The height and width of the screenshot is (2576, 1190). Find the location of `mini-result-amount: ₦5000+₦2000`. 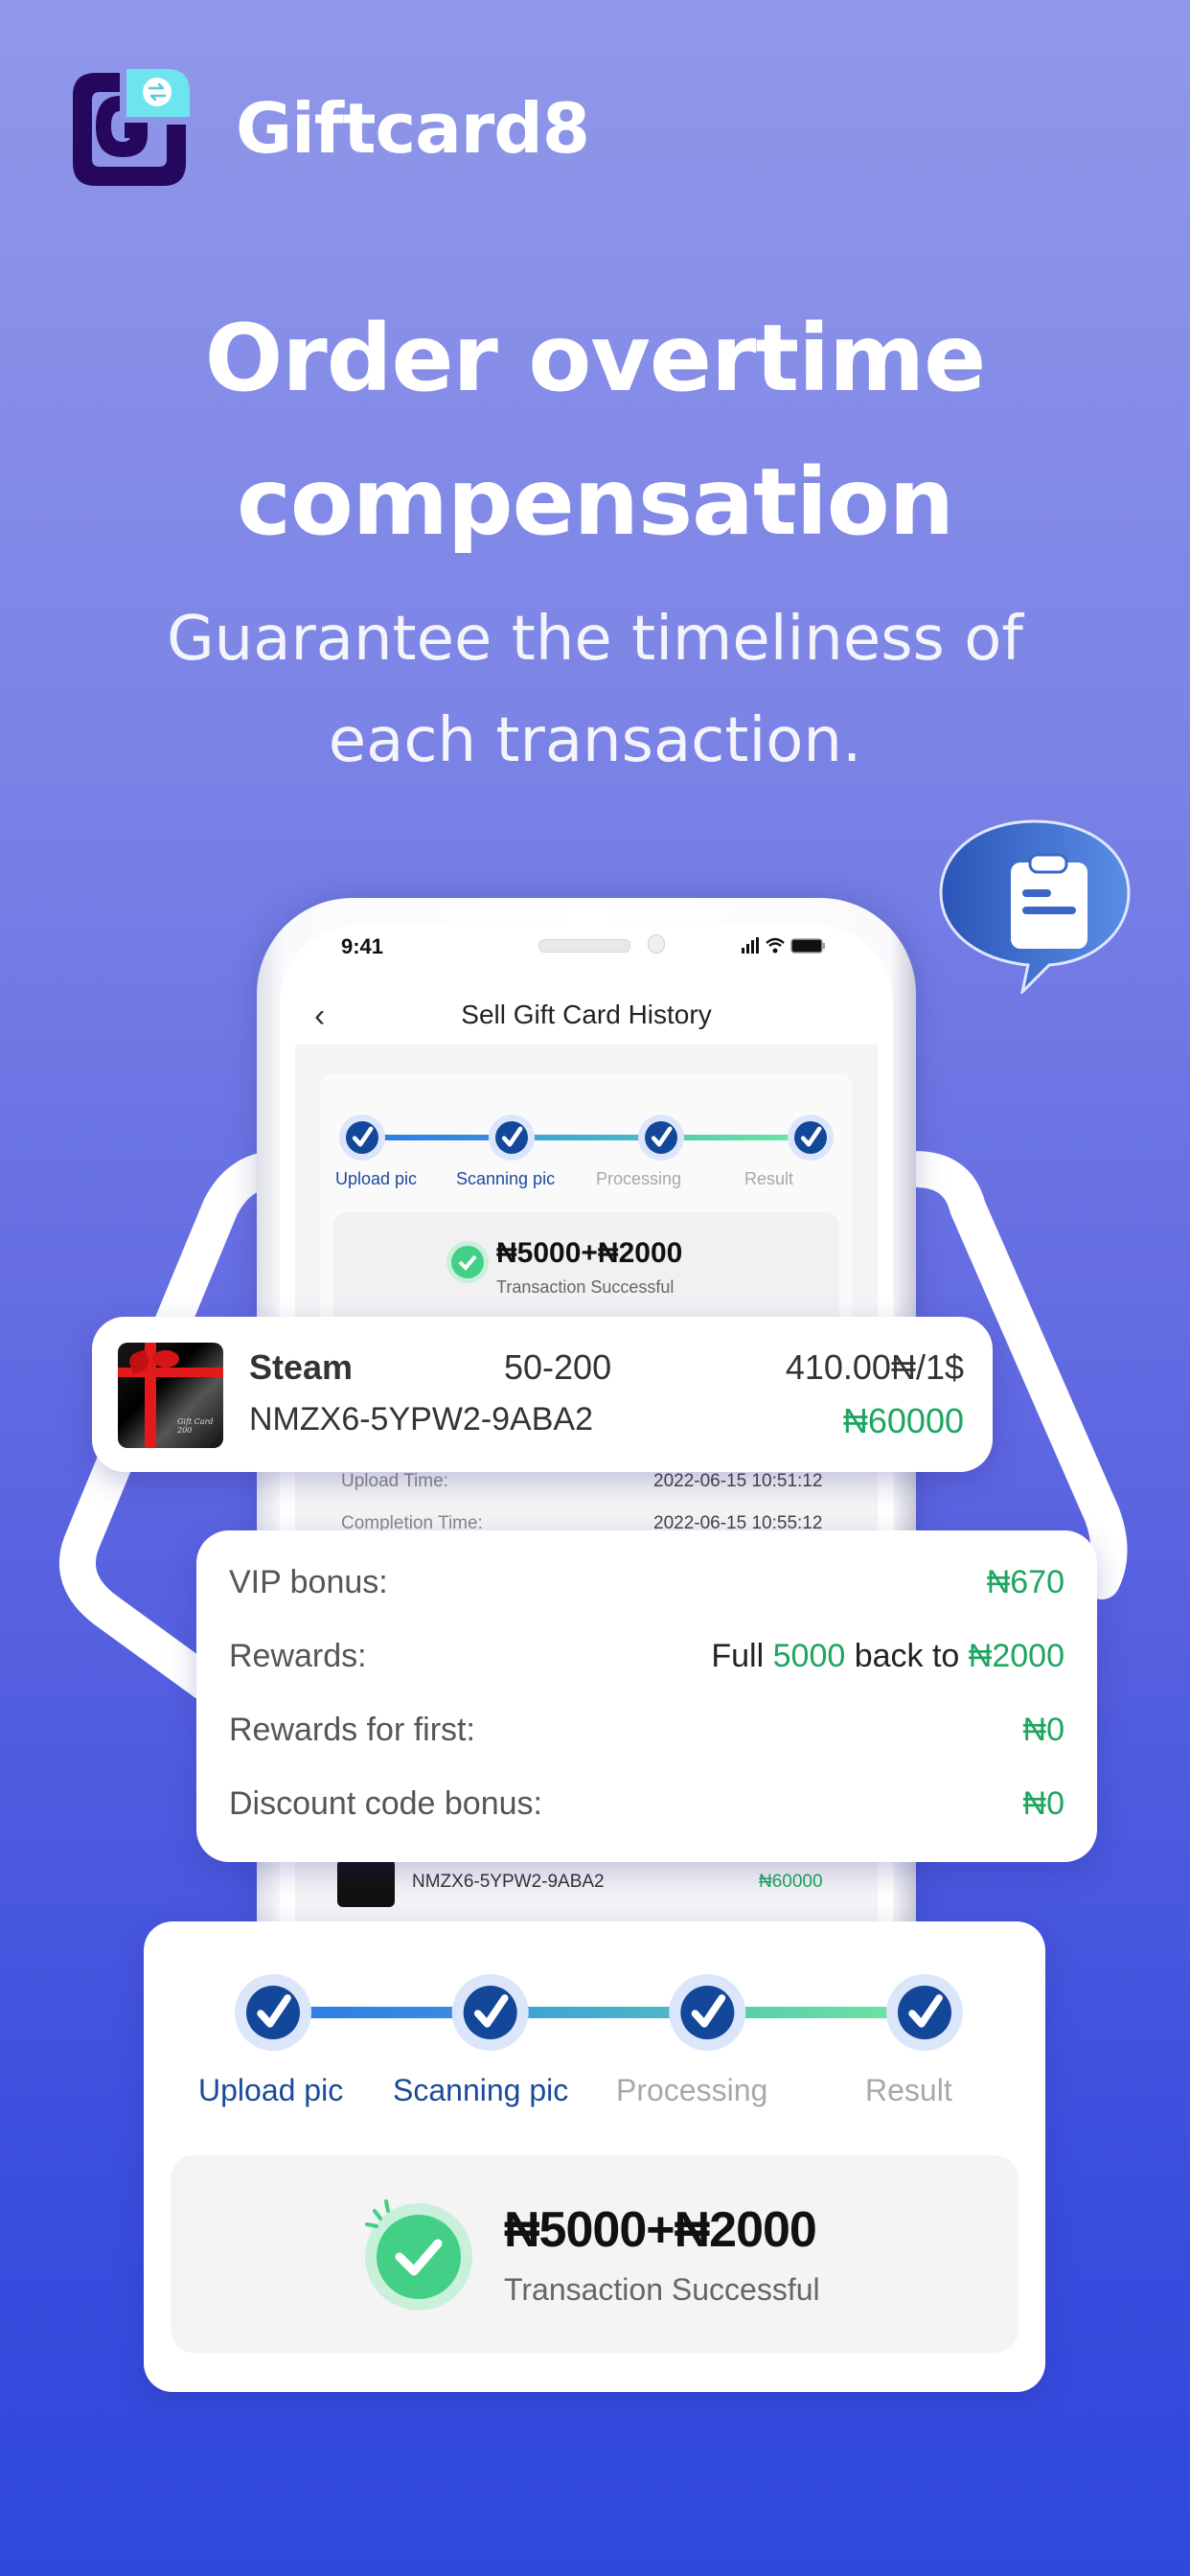

mini-result-amount: ₦5000+₦2000 is located at coordinates (590, 1253).